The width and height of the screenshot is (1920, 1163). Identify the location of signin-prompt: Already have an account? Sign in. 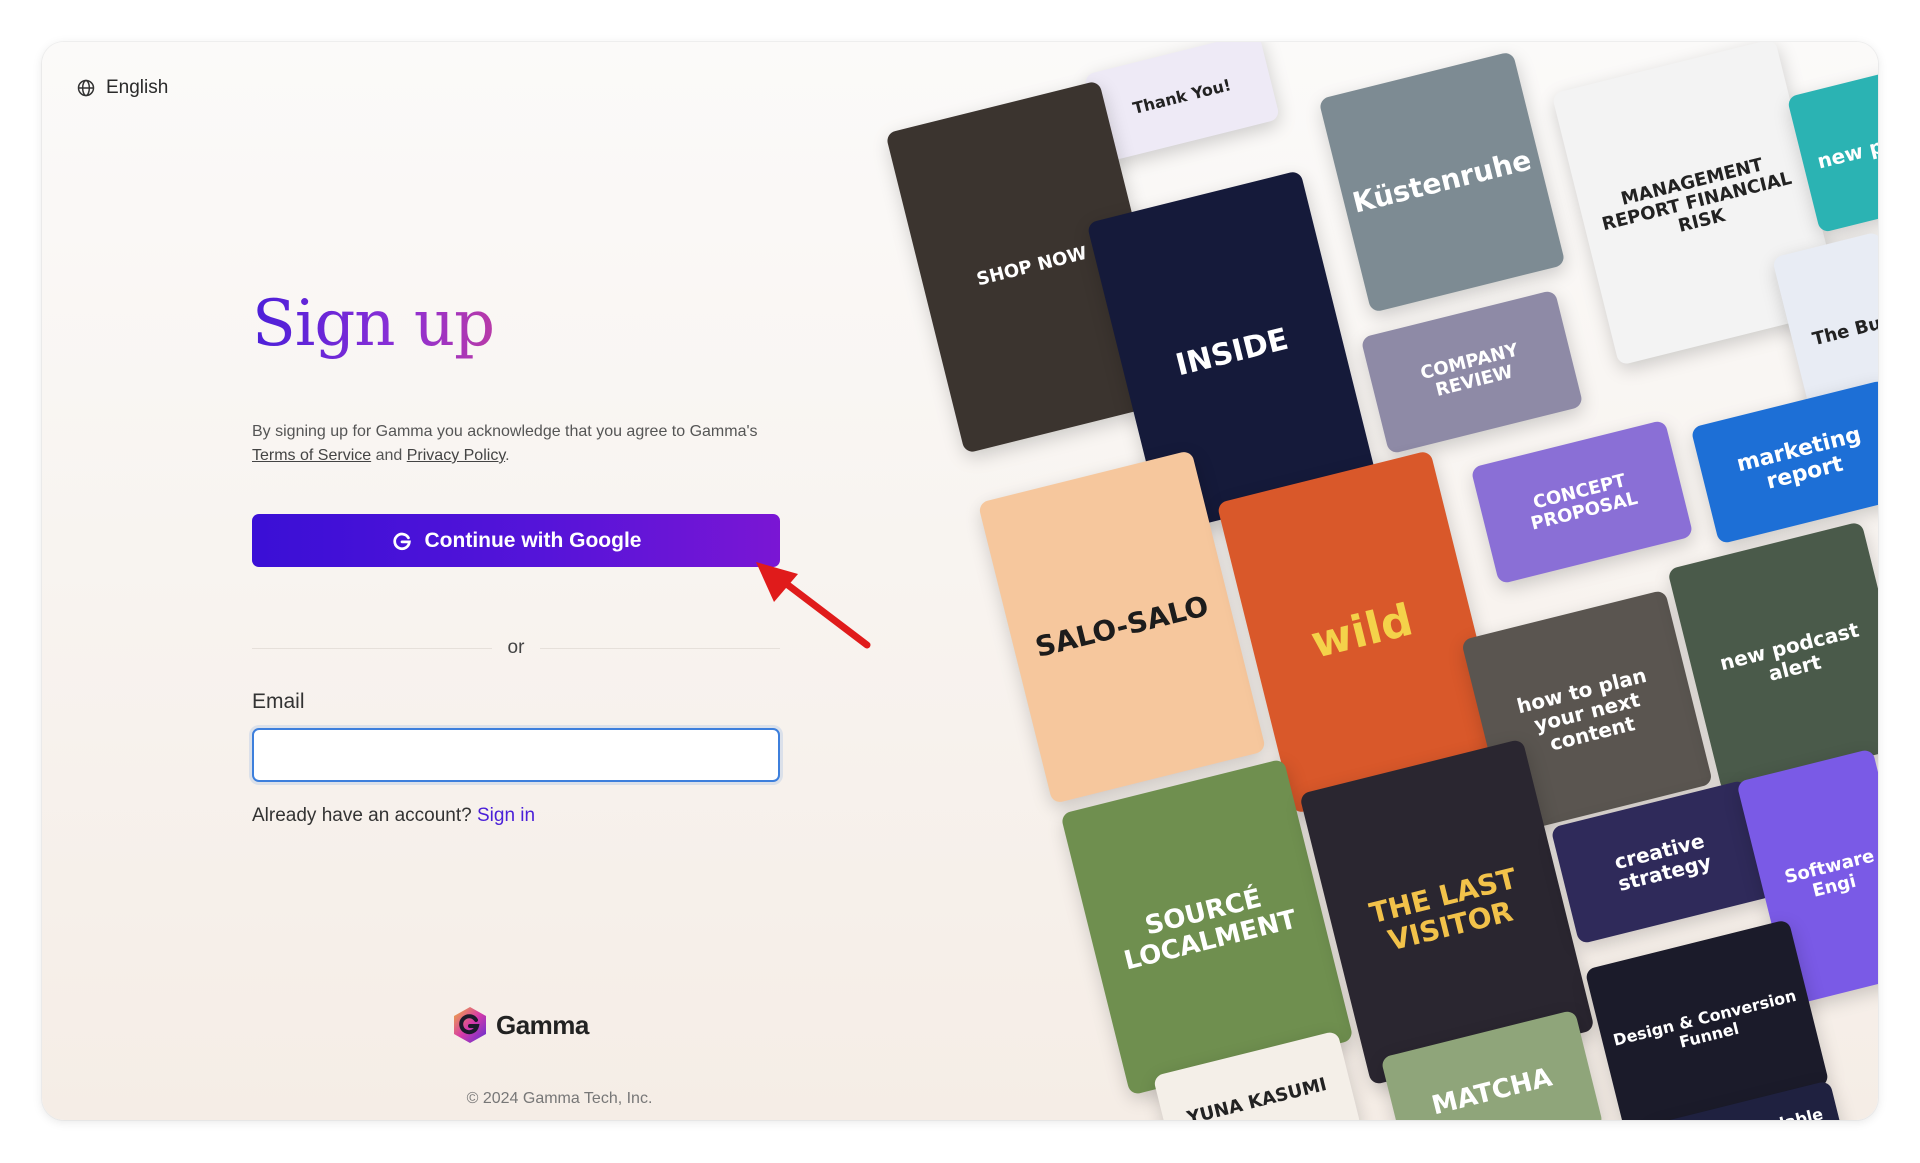
(393, 816).